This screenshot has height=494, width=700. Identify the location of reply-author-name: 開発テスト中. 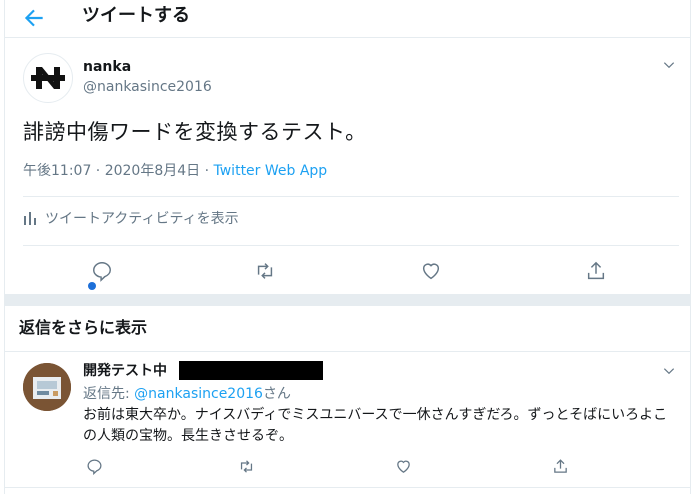
(125, 371).